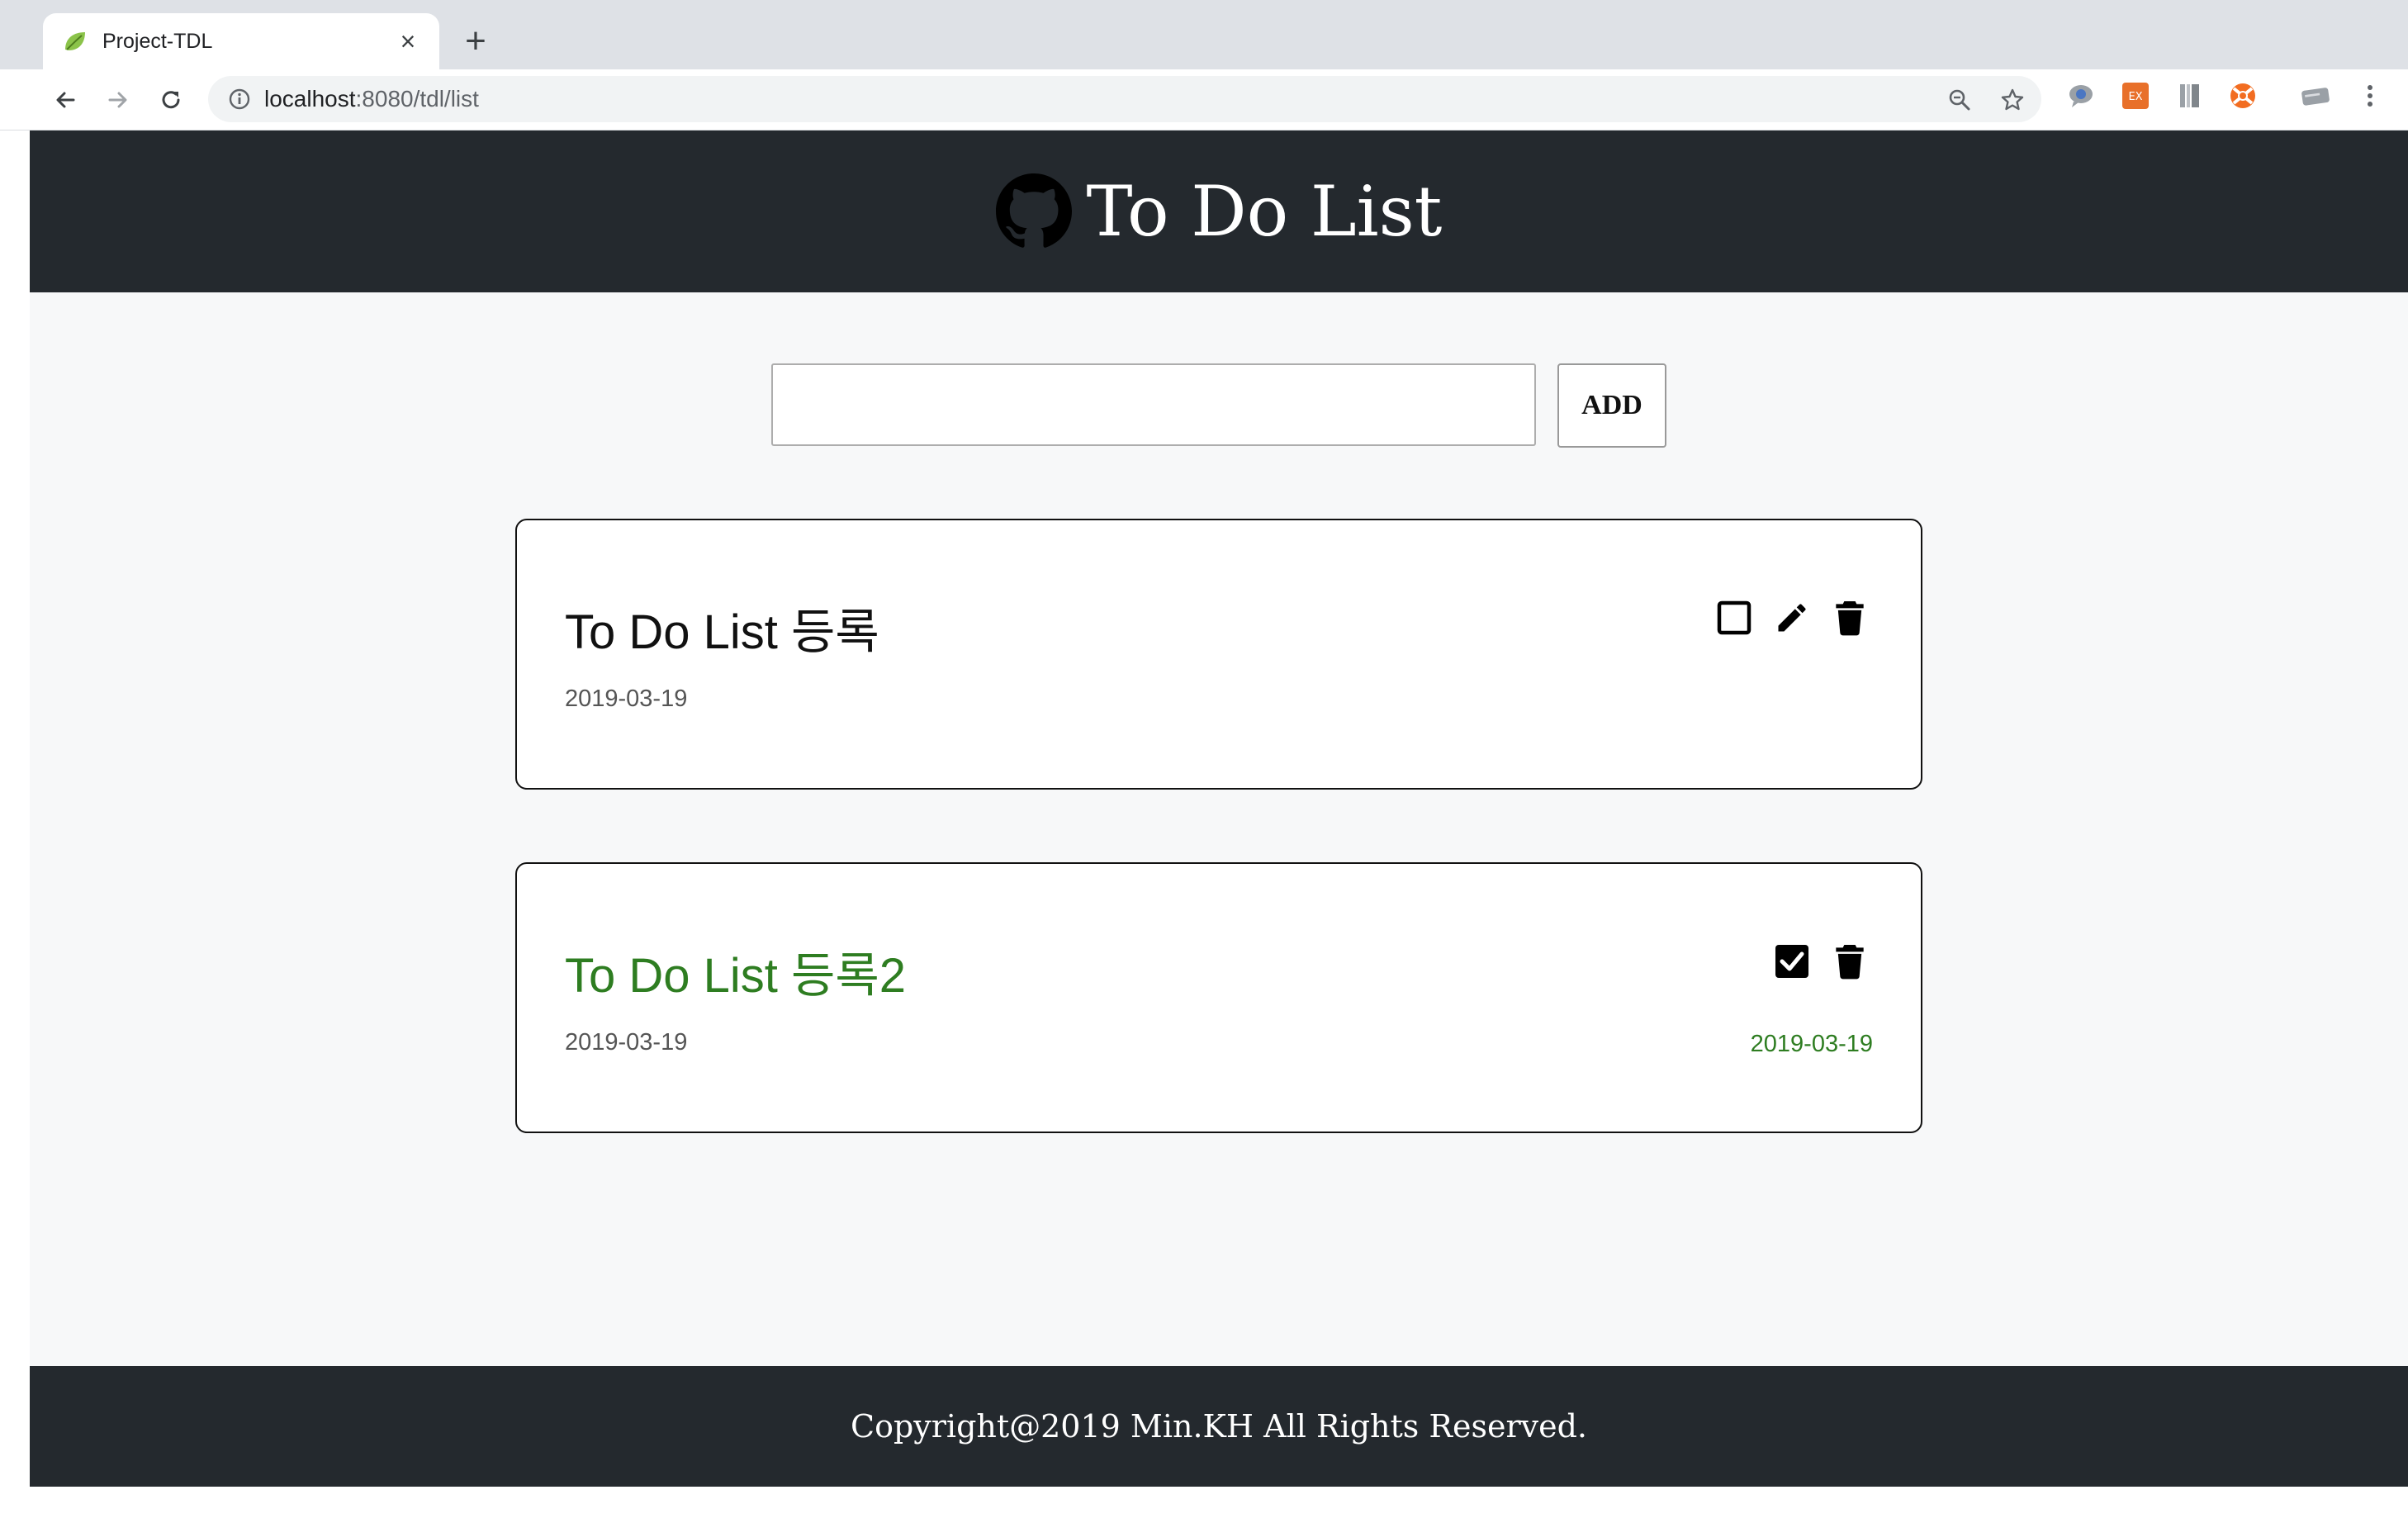 The height and width of the screenshot is (1523, 2408). I want to click on menu-dots-icon, so click(2370, 96).